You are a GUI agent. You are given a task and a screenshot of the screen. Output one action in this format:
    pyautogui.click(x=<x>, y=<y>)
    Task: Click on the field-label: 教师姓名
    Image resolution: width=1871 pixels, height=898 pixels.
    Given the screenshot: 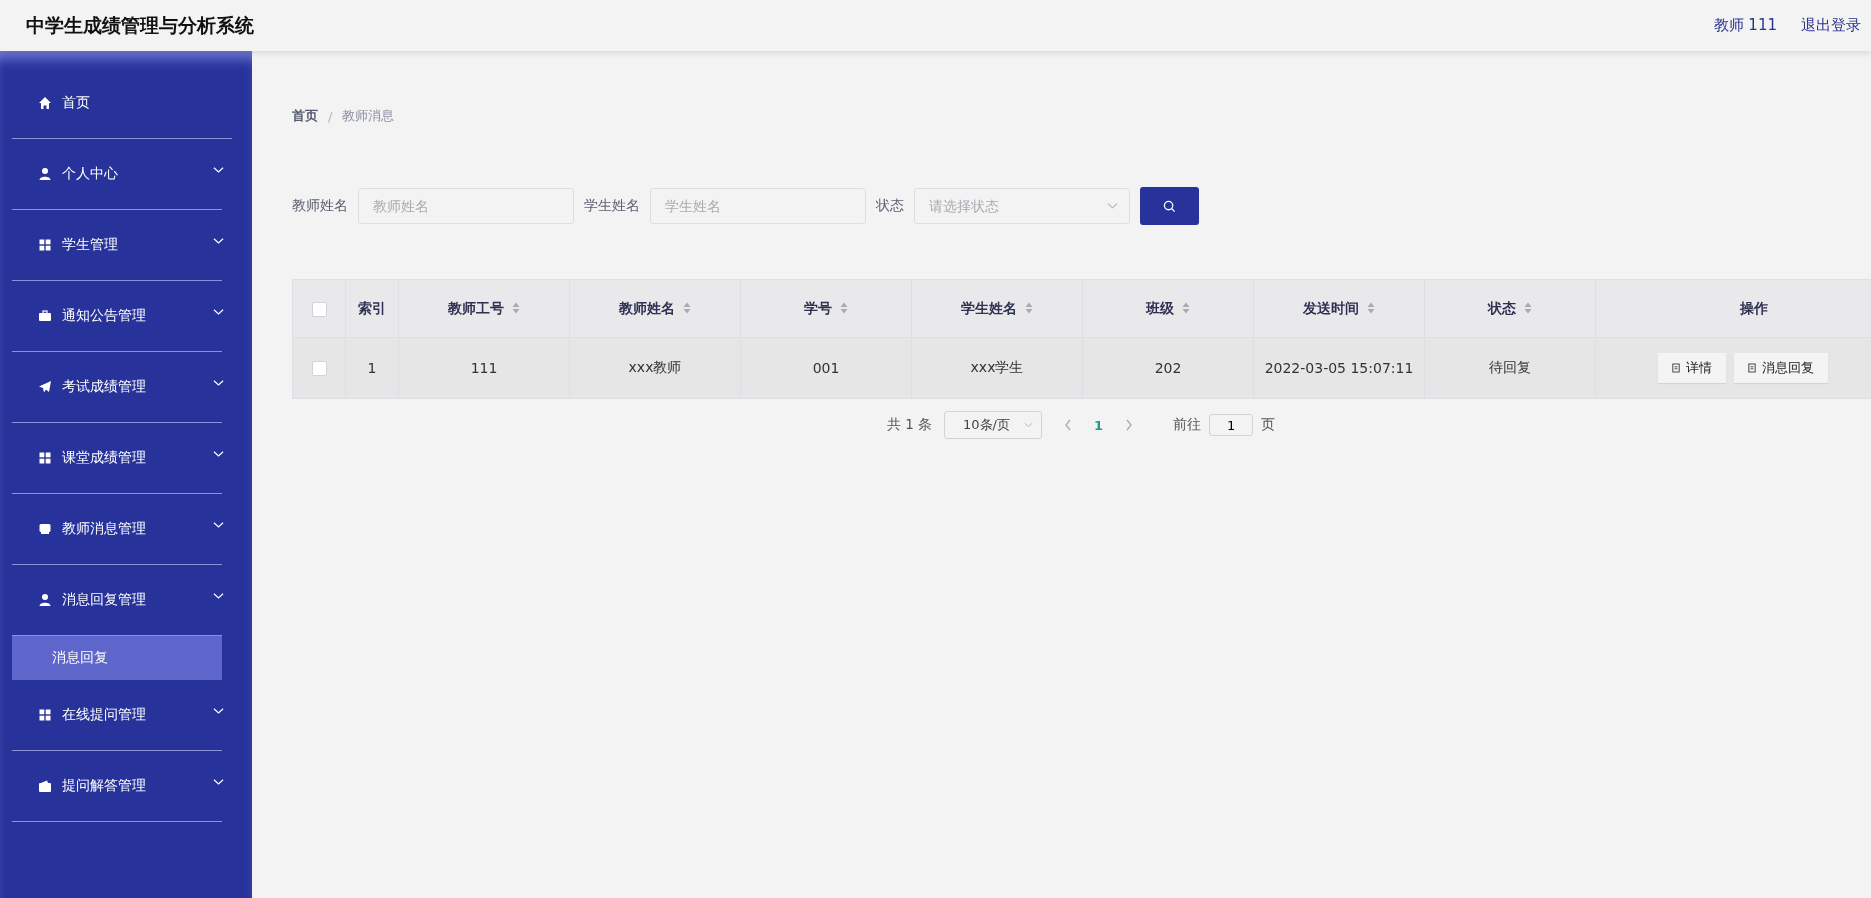 What is the action you would take?
    pyautogui.click(x=320, y=206)
    